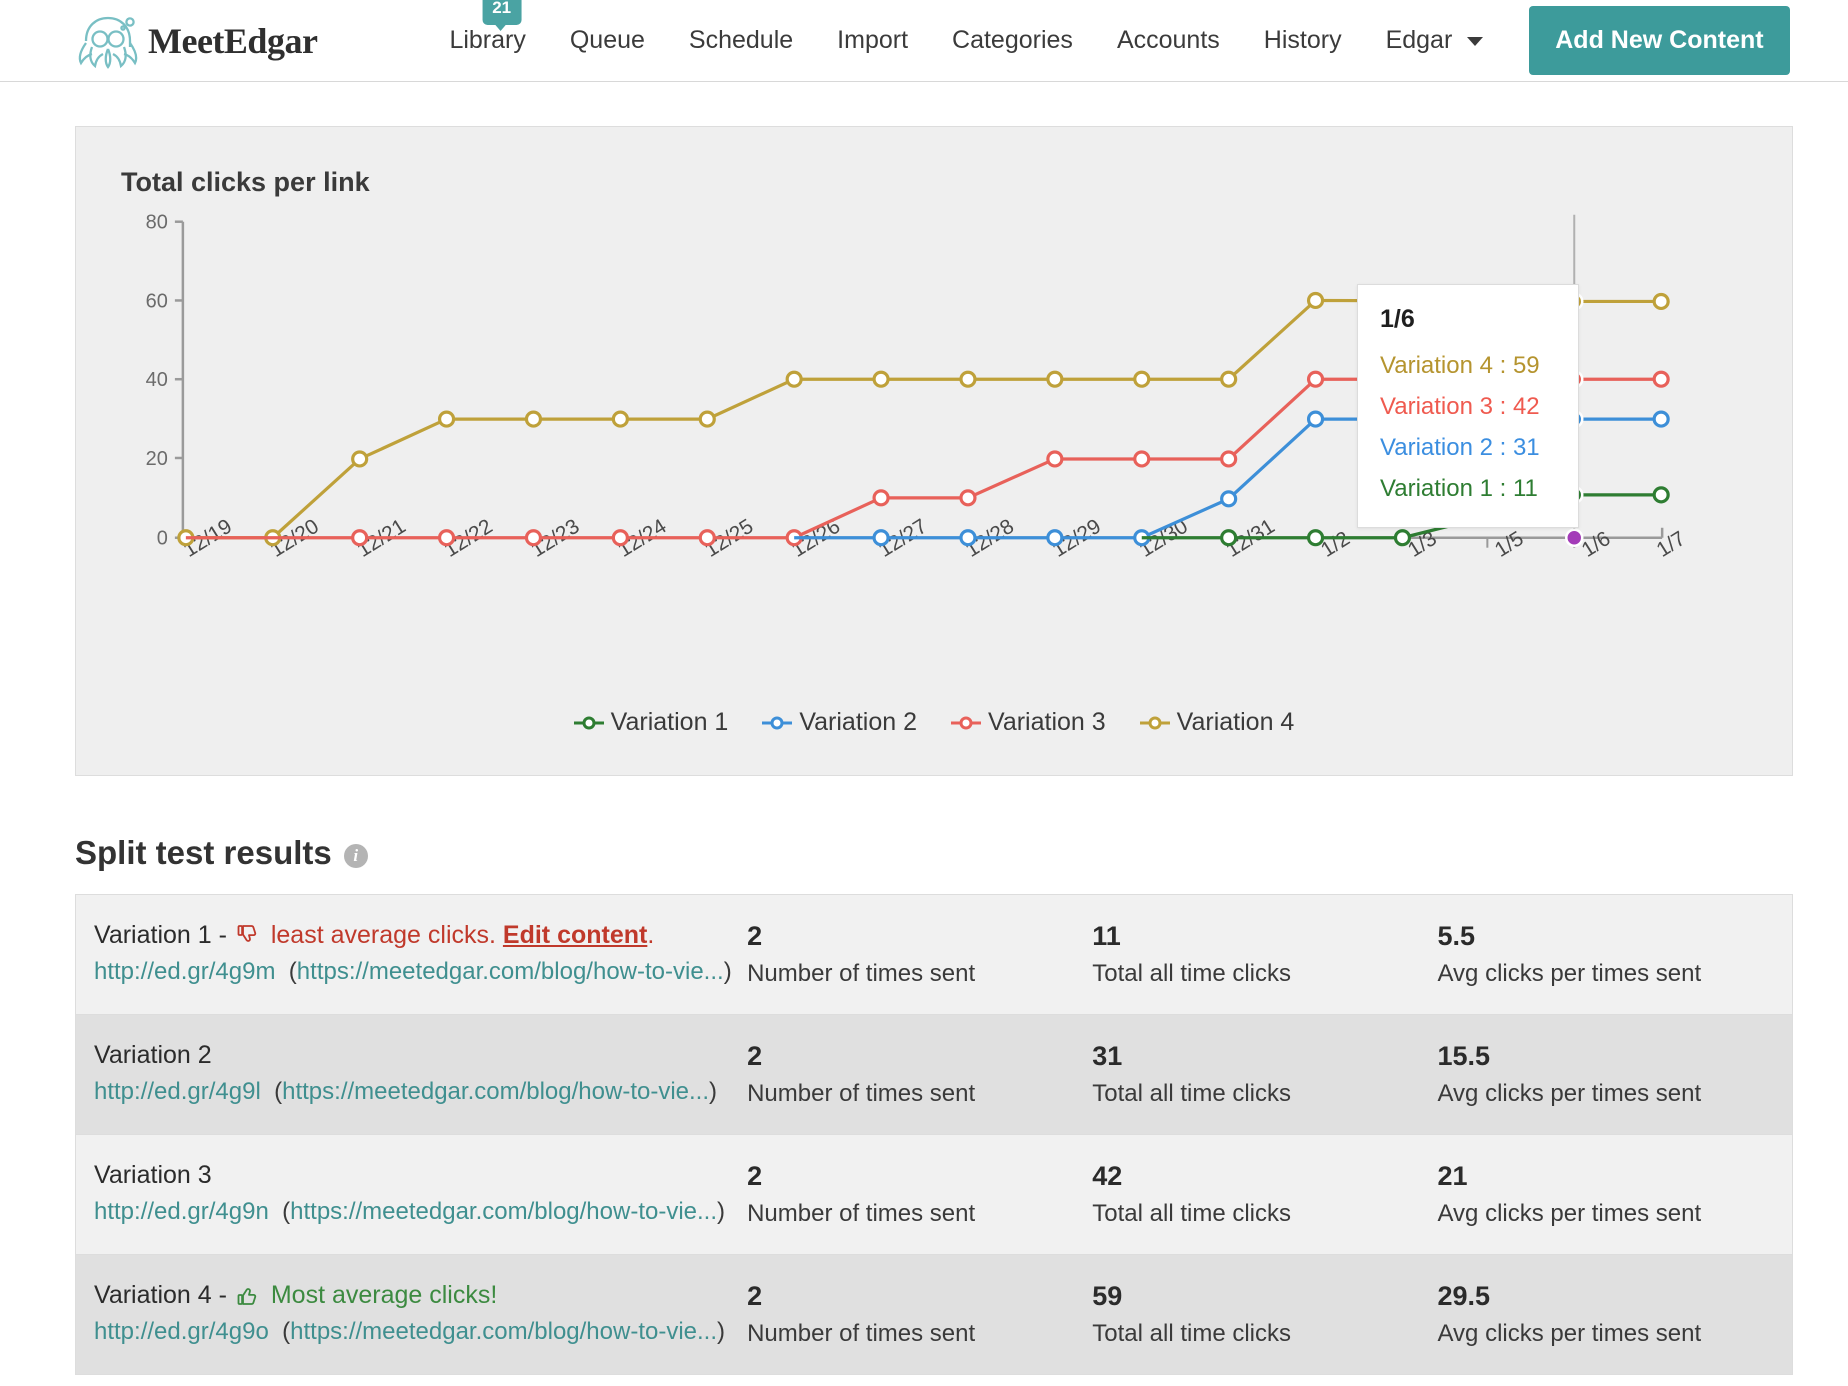 Image resolution: width=1848 pixels, height=1386 pixels. Describe the element at coordinates (1106, 936) in the screenshot. I see `total-clicks-value: 11` at that location.